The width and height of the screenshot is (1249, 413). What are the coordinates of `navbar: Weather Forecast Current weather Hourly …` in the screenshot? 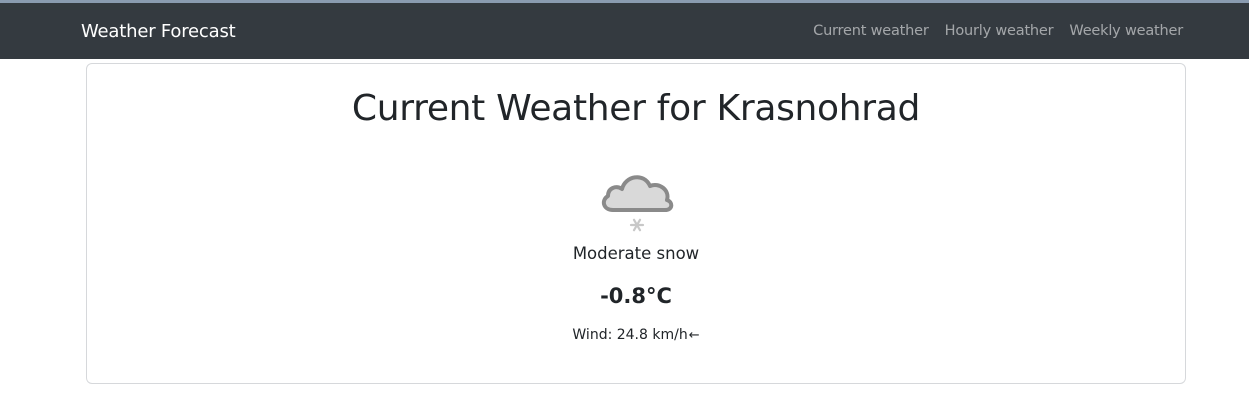 It's located at (624, 29).